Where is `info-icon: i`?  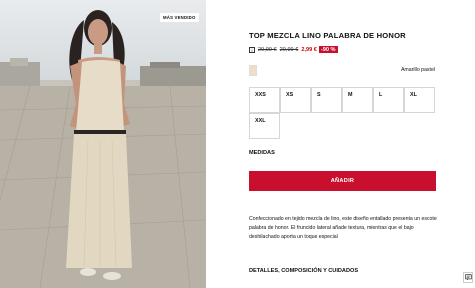
info-icon: i is located at coordinates (252, 49).